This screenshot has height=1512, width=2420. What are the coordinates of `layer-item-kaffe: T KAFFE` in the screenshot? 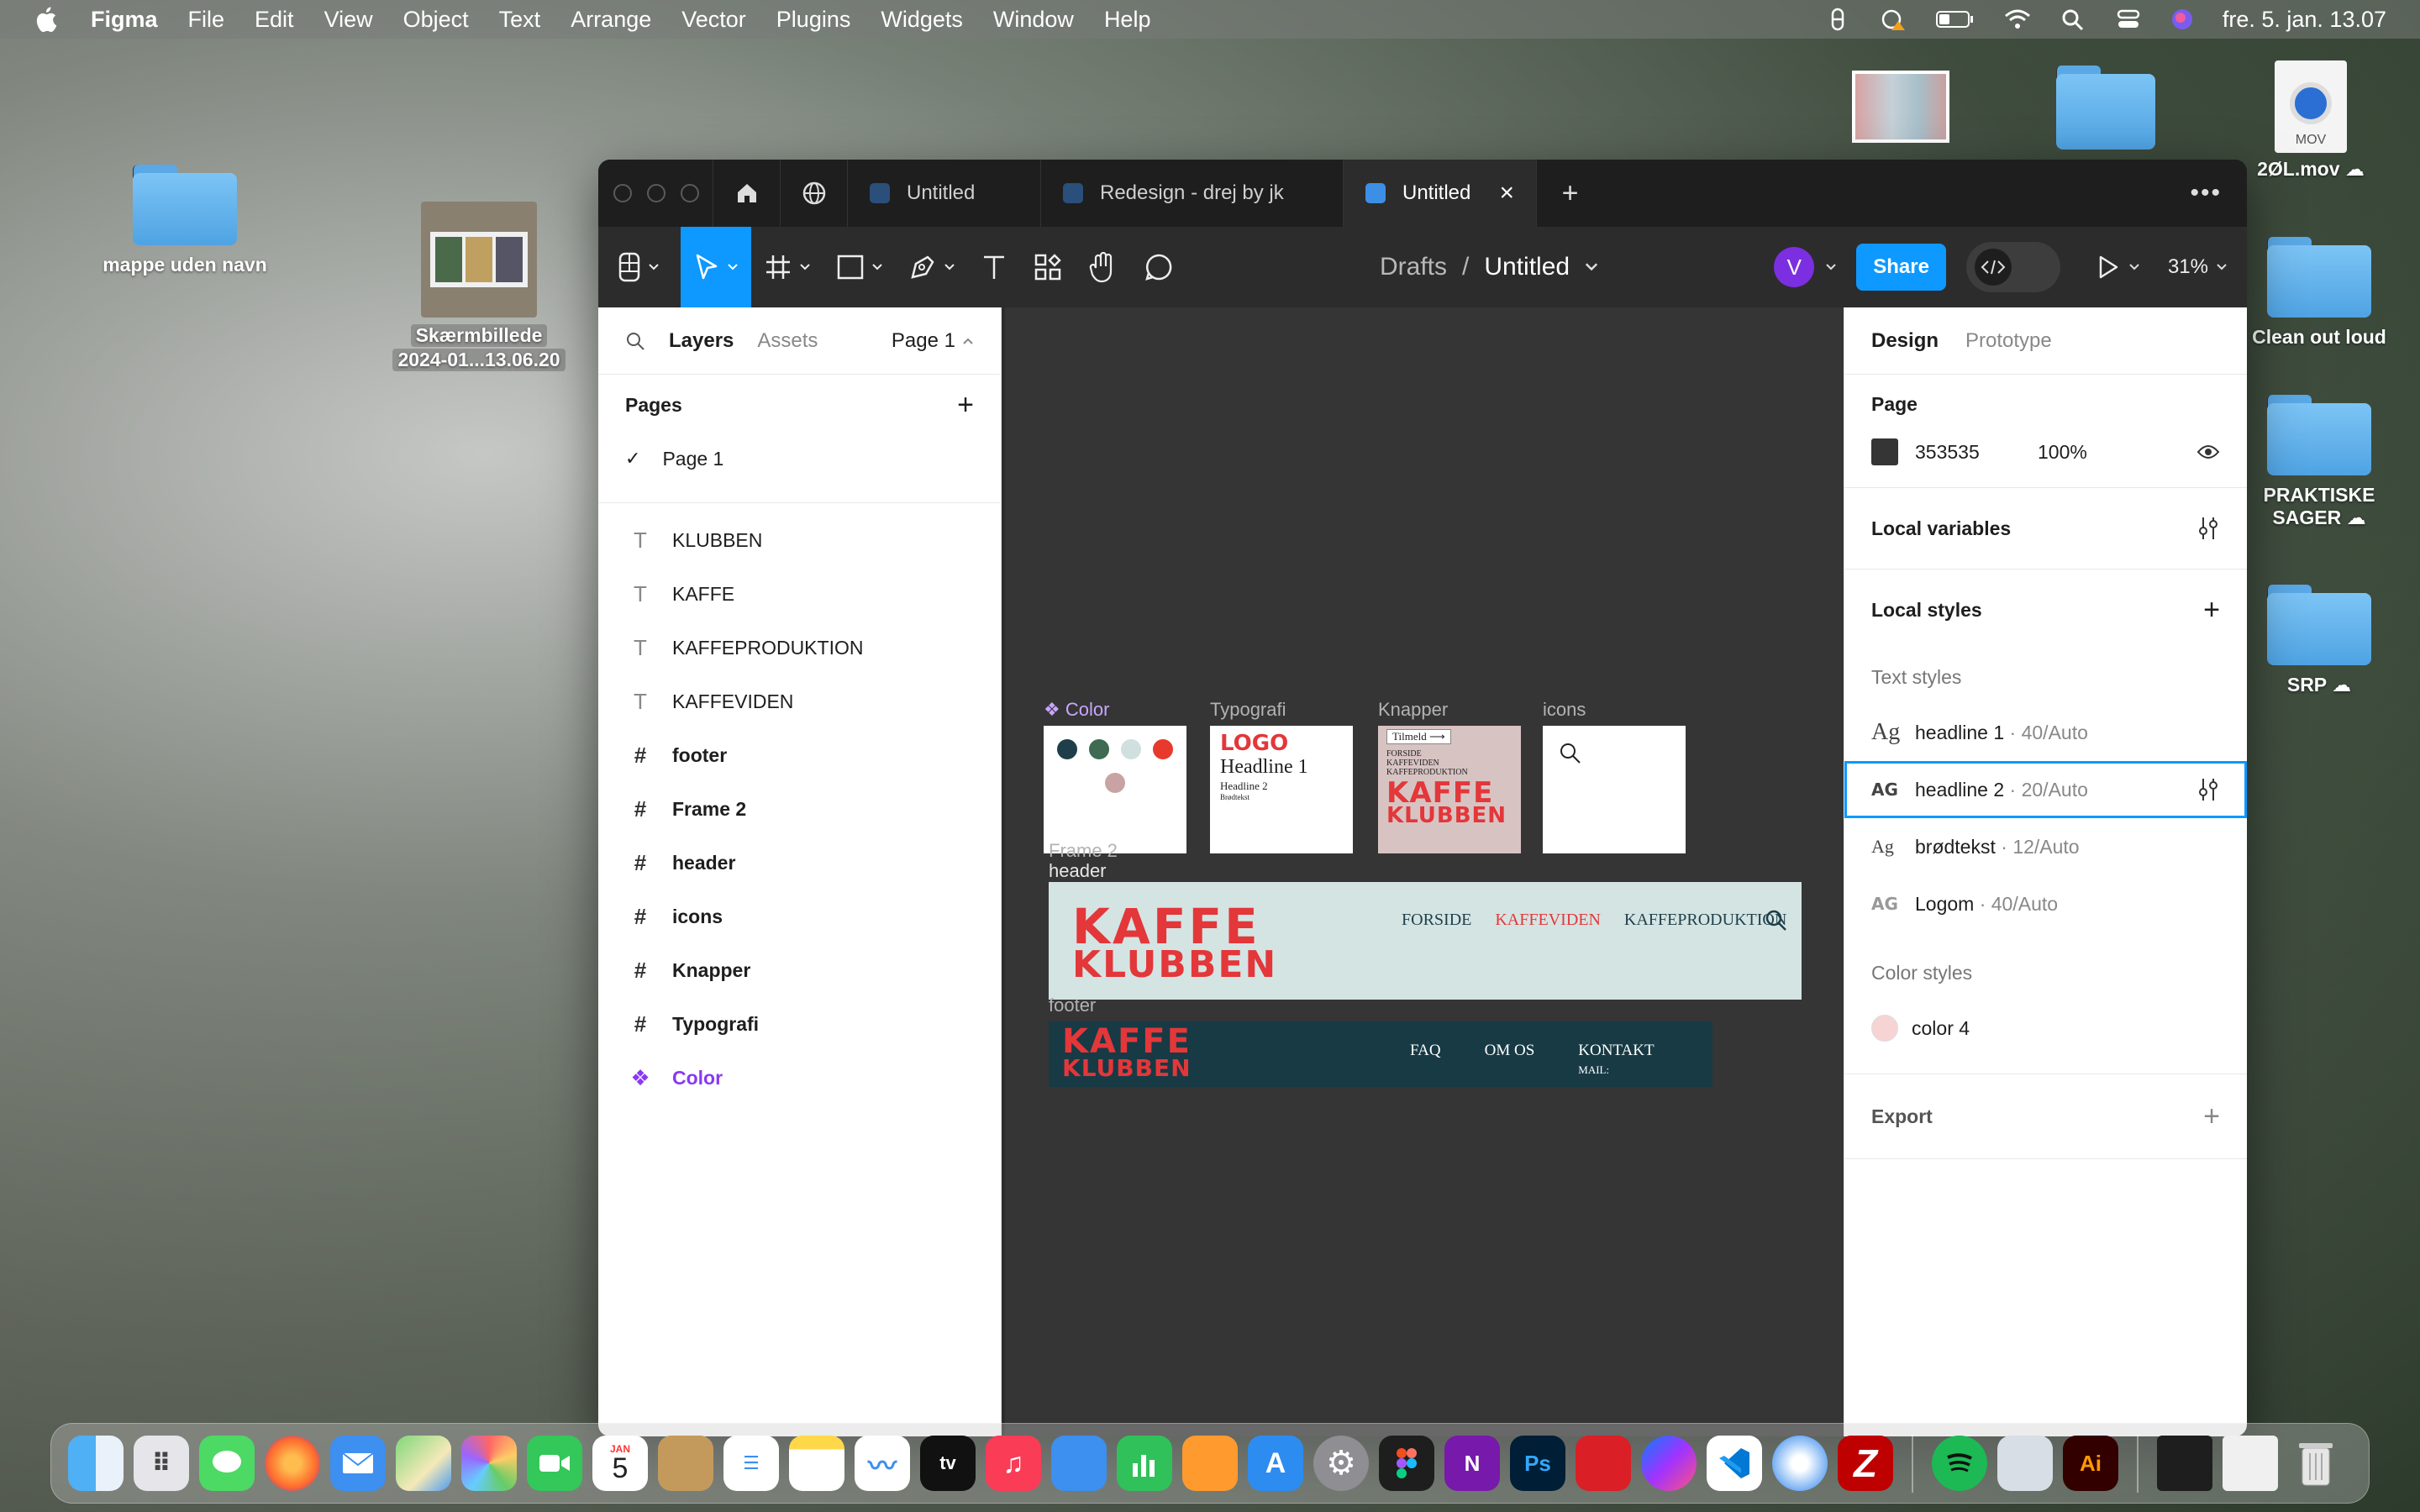 It's located at (799, 594).